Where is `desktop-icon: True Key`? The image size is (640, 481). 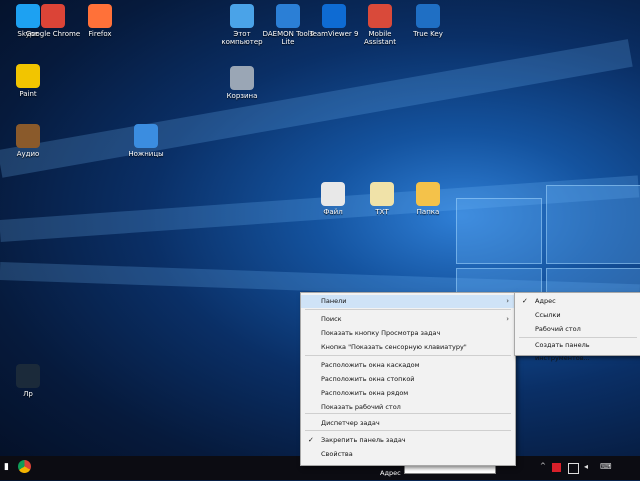
desktop-icon: True Key is located at coordinates (428, 21).